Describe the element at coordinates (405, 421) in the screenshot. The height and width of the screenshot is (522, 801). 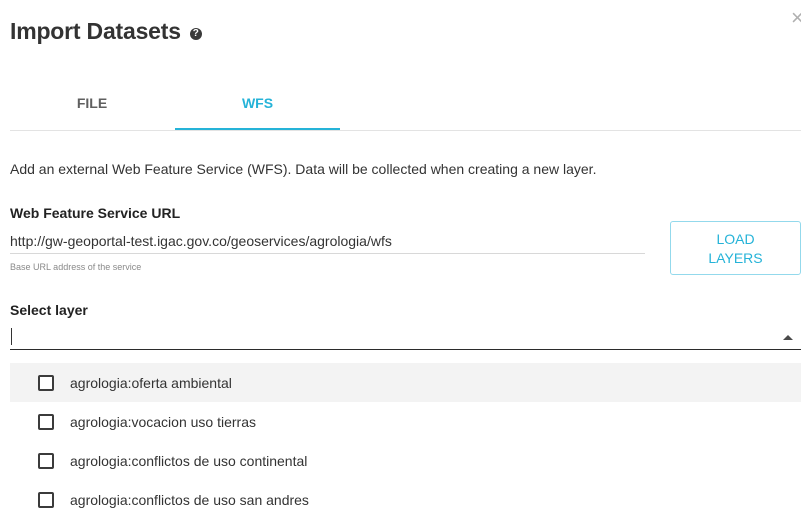
I see `layer-option: agrologia:vocacion uso tierras` at that location.